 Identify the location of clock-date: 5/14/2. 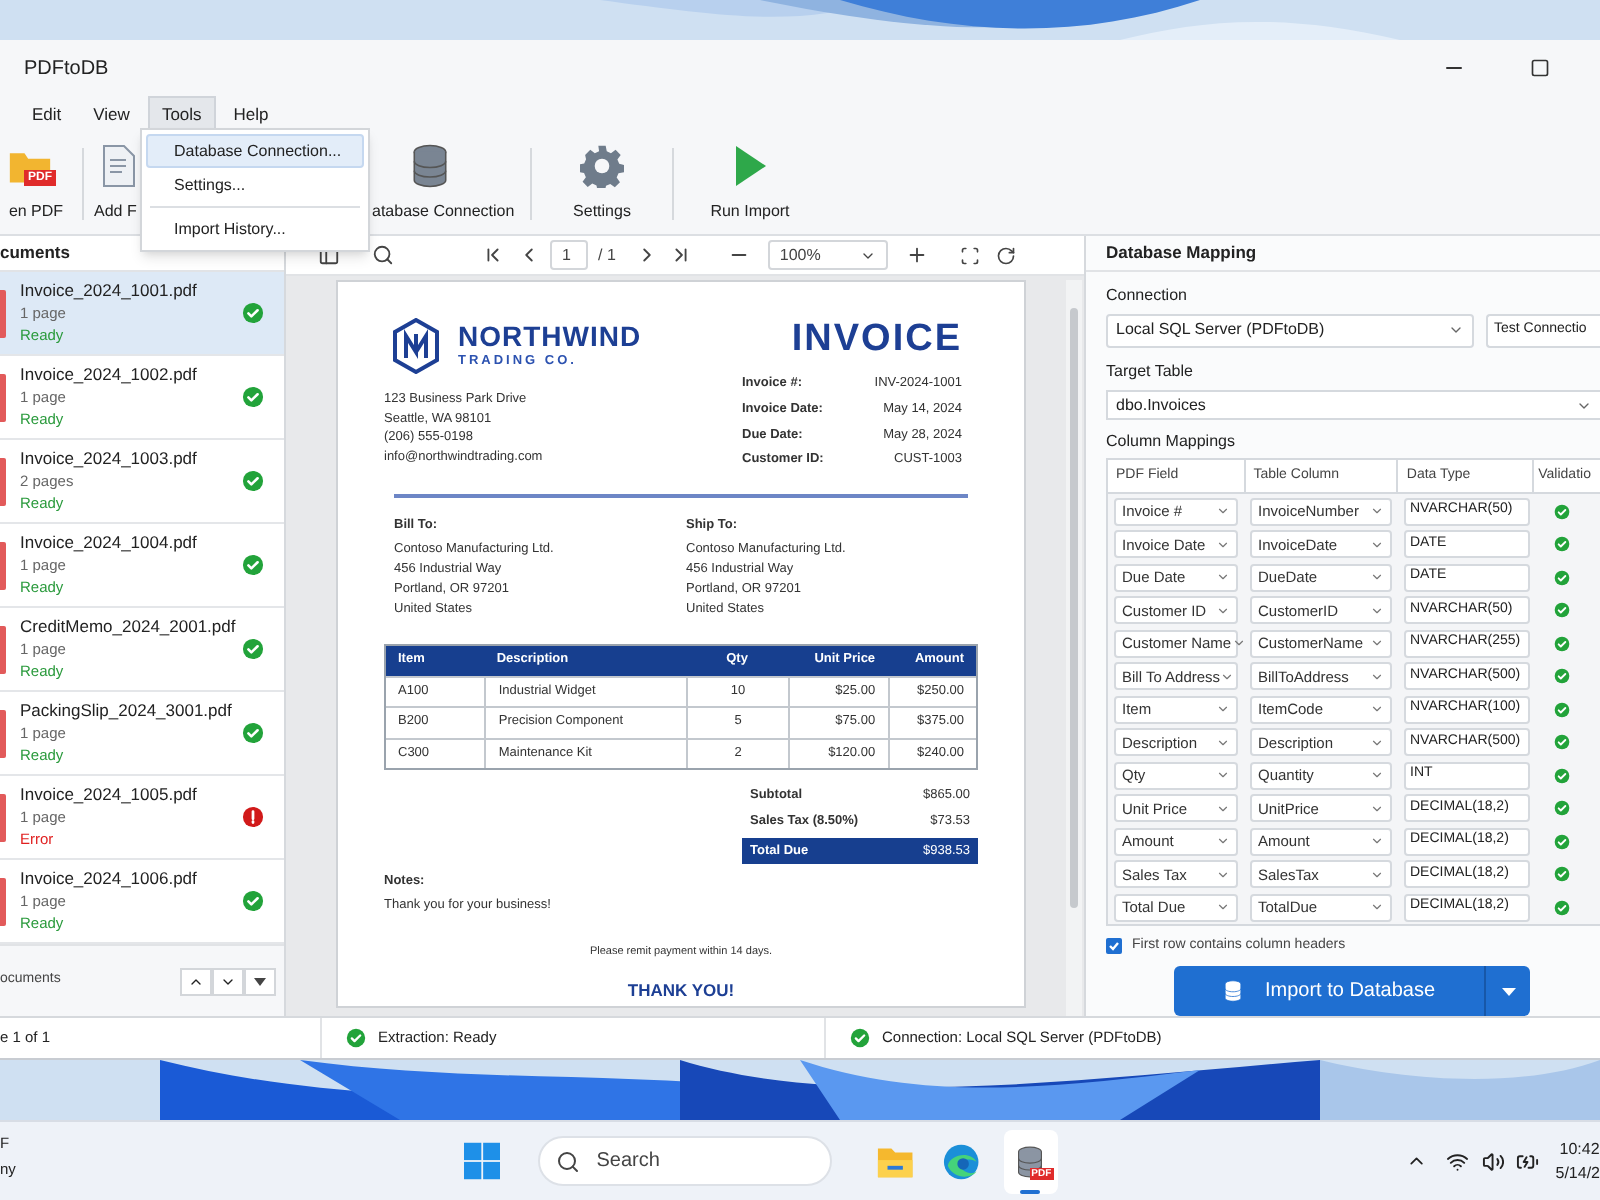
(1577, 1173).